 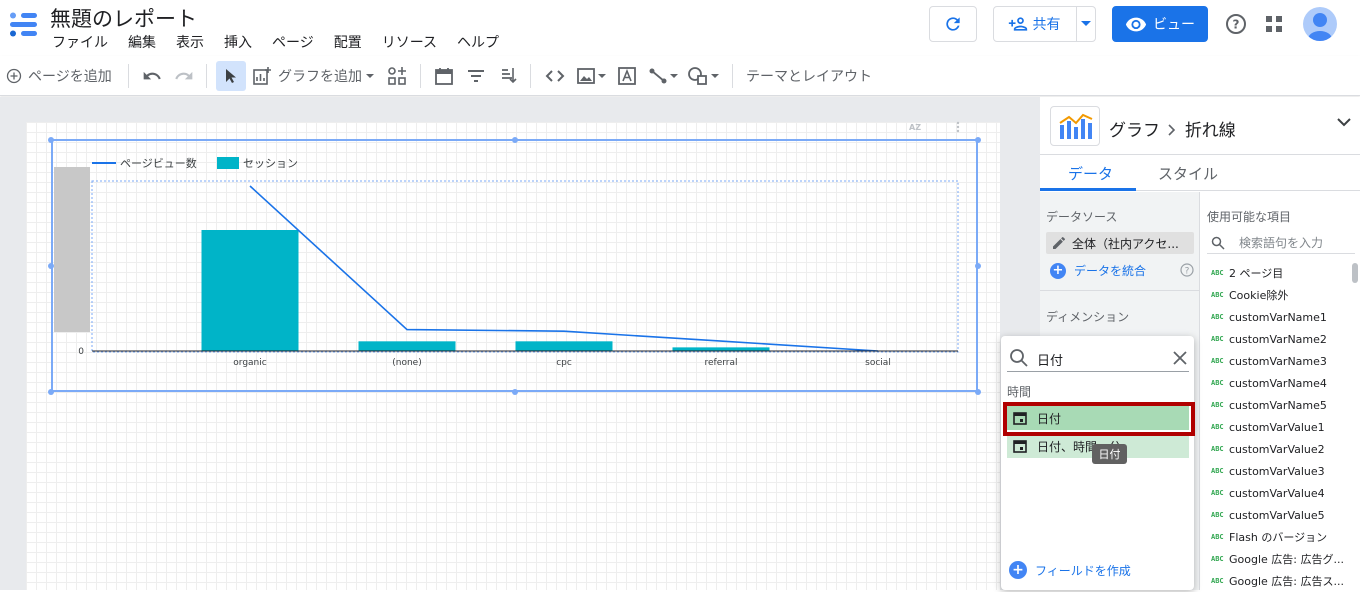 I want to click on tab-style: スタイル, so click(x=1188, y=173).